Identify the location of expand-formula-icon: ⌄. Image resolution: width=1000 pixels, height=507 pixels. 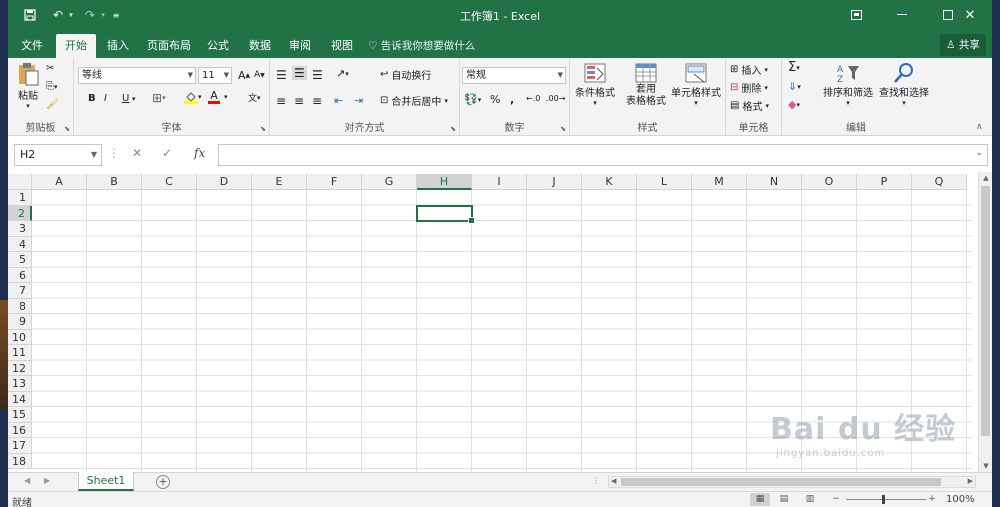
(979, 153).